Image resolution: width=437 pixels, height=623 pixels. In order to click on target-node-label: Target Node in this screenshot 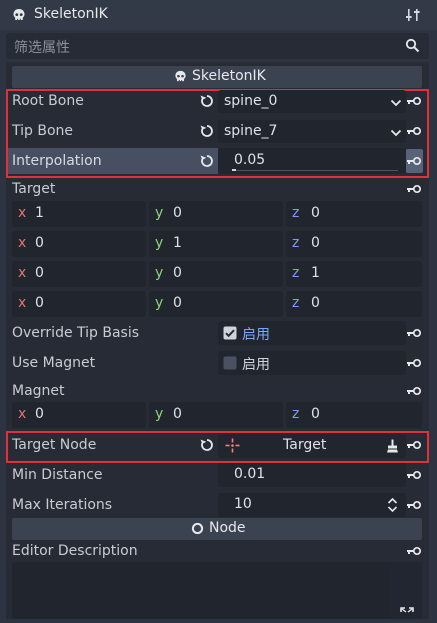, I will do `click(54, 445)`.